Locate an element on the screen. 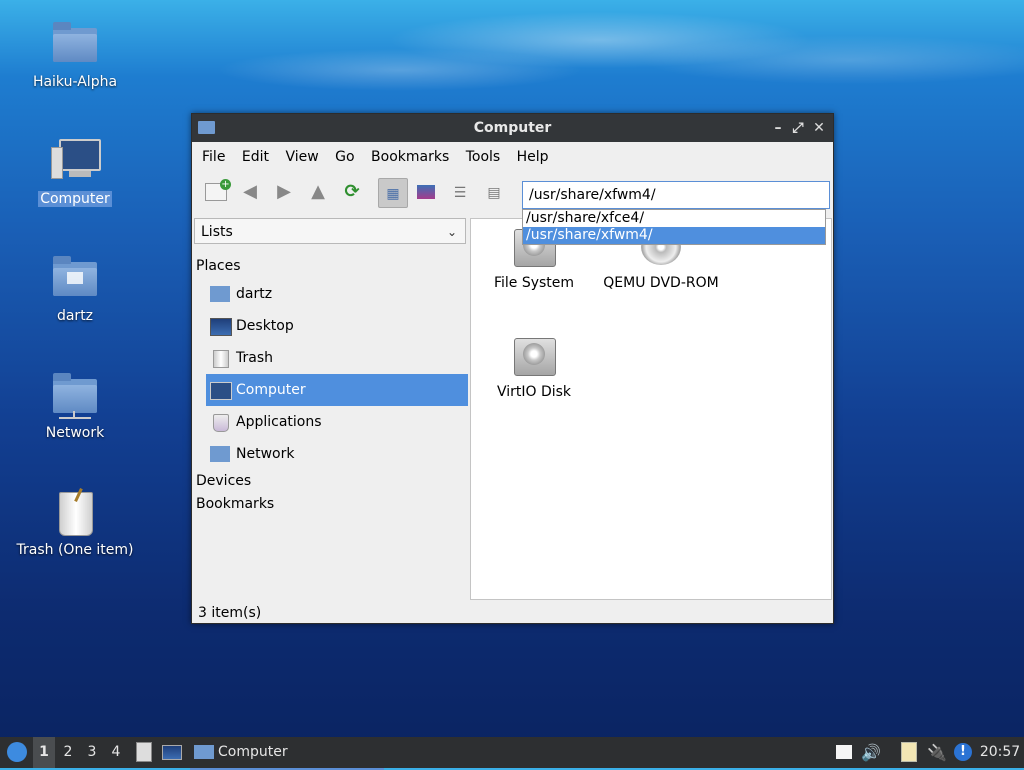 This screenshot has width=1024, height=770. file-manager-icon is located at coordinates (144, 752).